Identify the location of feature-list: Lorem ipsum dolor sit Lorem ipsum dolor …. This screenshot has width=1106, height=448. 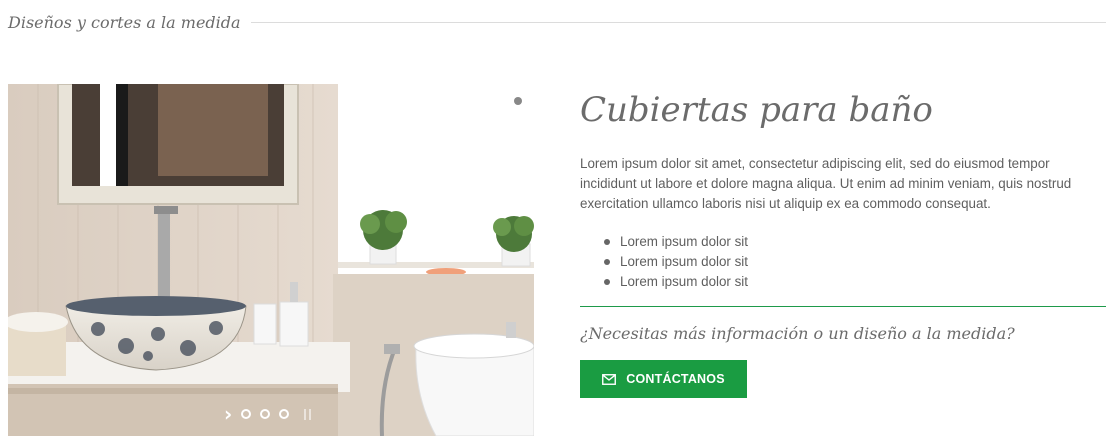
(843, 262).